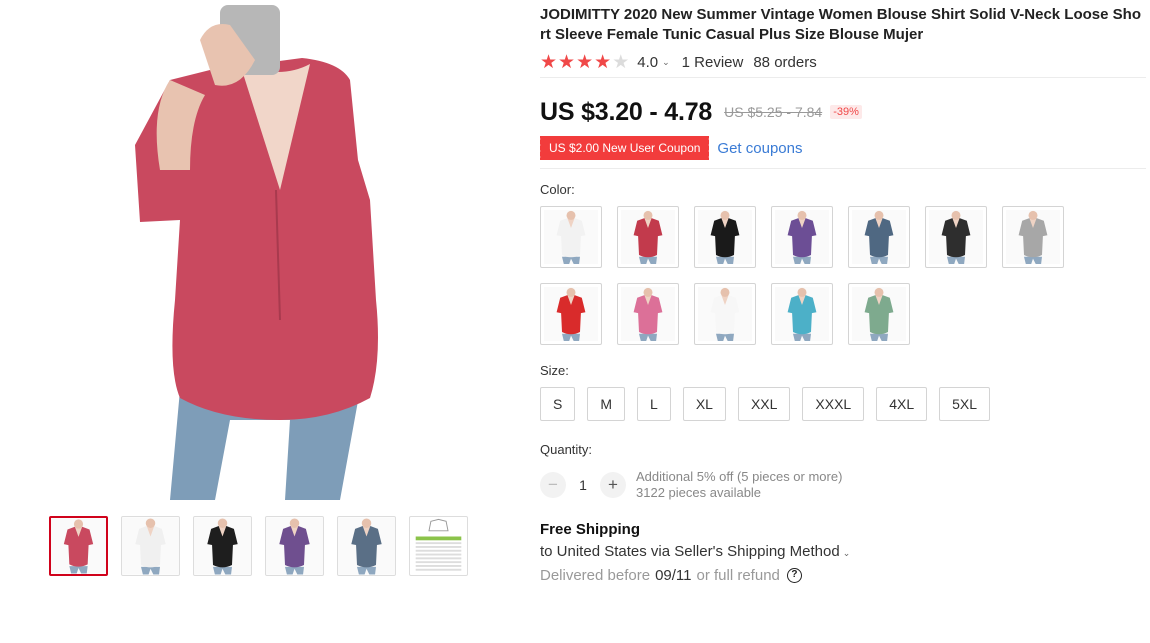 The height and width of the screenshot is (643, 1150). Describe the element at coordinates (673, 575) in the screenshot. I see `delivery-date: 09/11` at that location.